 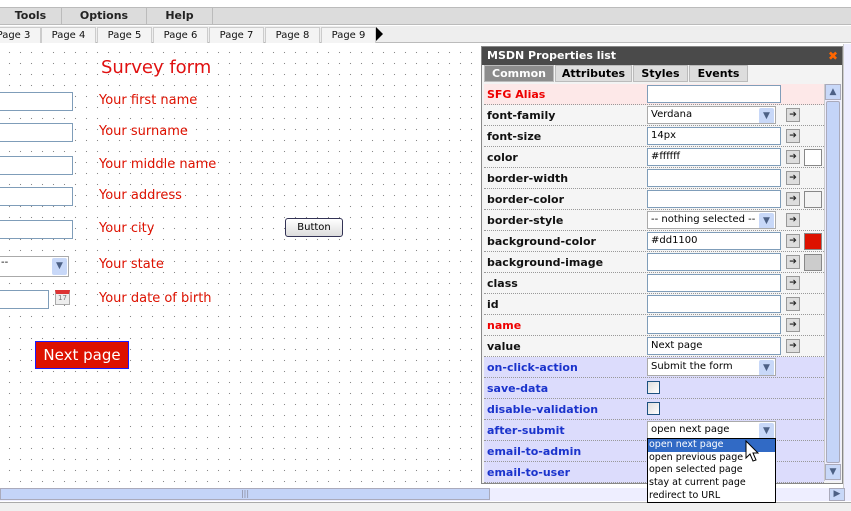 What do you see at coordinates (180, 16) in the screenshot?
I see `menu-help: Help` at bounding box center [180, 16].